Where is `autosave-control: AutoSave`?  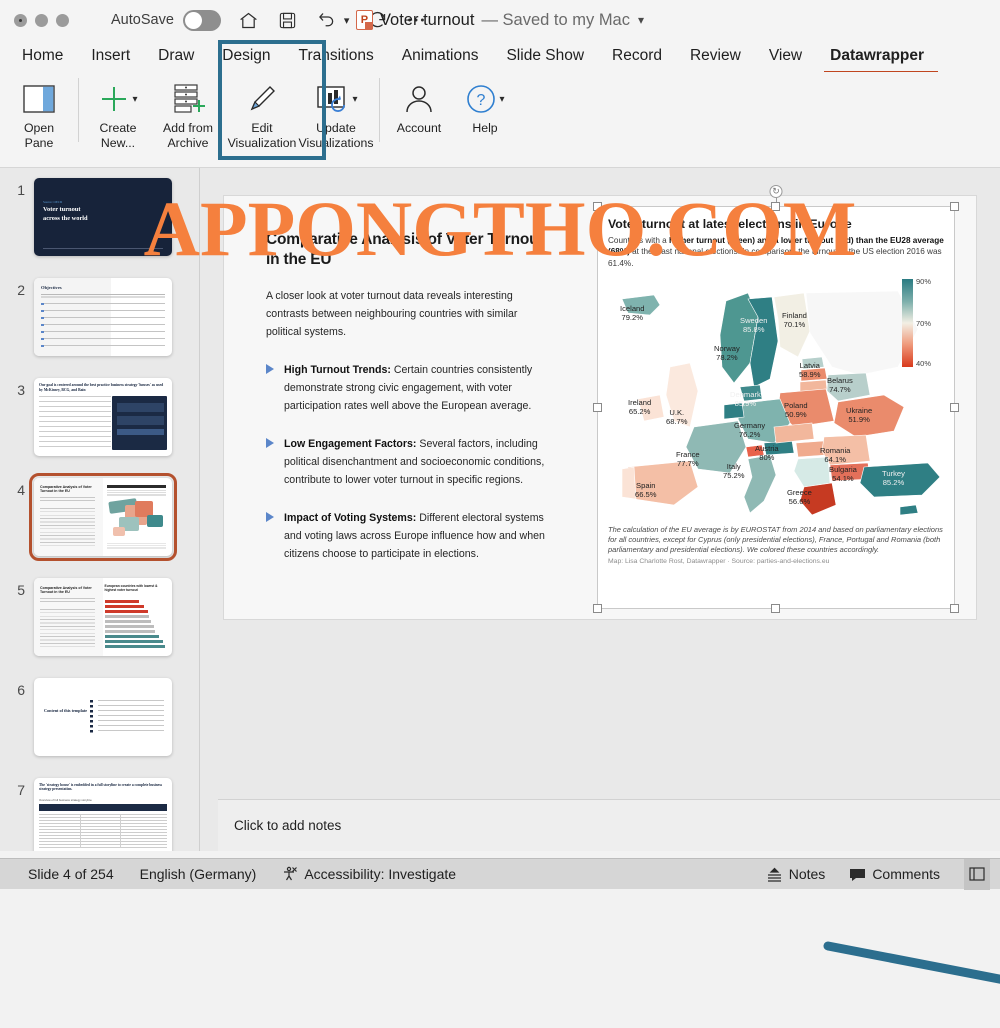 autosave-control: AutoSave is located at coordinates (166, 20).